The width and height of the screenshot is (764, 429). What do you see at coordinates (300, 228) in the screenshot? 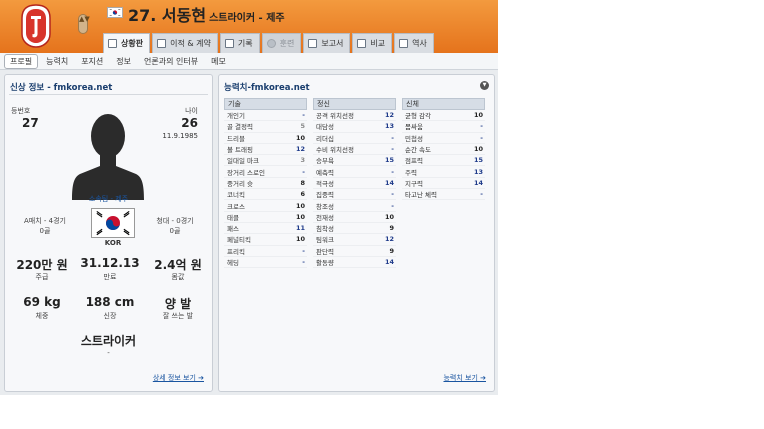
I see `attr-value: 11` at bounding box center [300, 228].